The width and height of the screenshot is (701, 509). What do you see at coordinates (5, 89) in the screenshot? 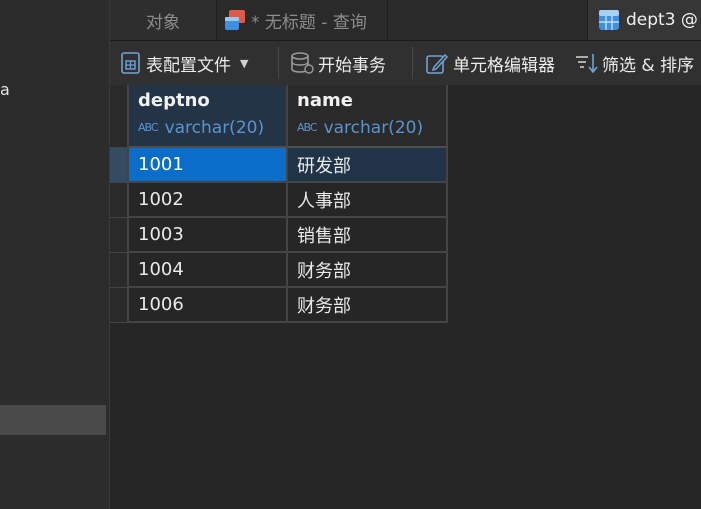
I see `navigation-item-fragment: a` at bounding box center [5, 89].